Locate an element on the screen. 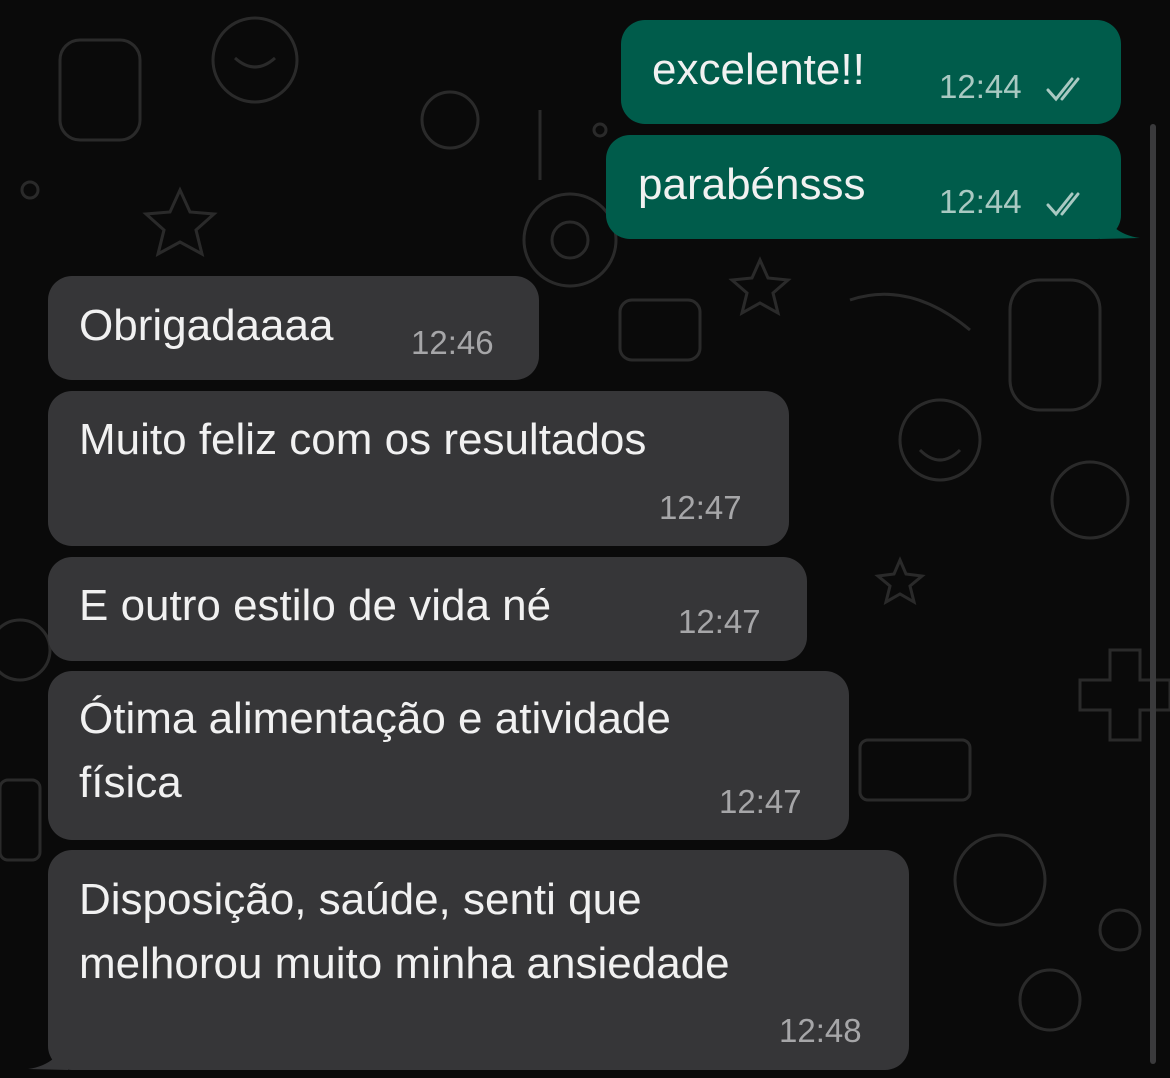 Image resolution: width=1170 pixels, height=1078 pixels. incoming-message: Muito feliz com os resultados 12:47 is located at coordinates (418, 468).